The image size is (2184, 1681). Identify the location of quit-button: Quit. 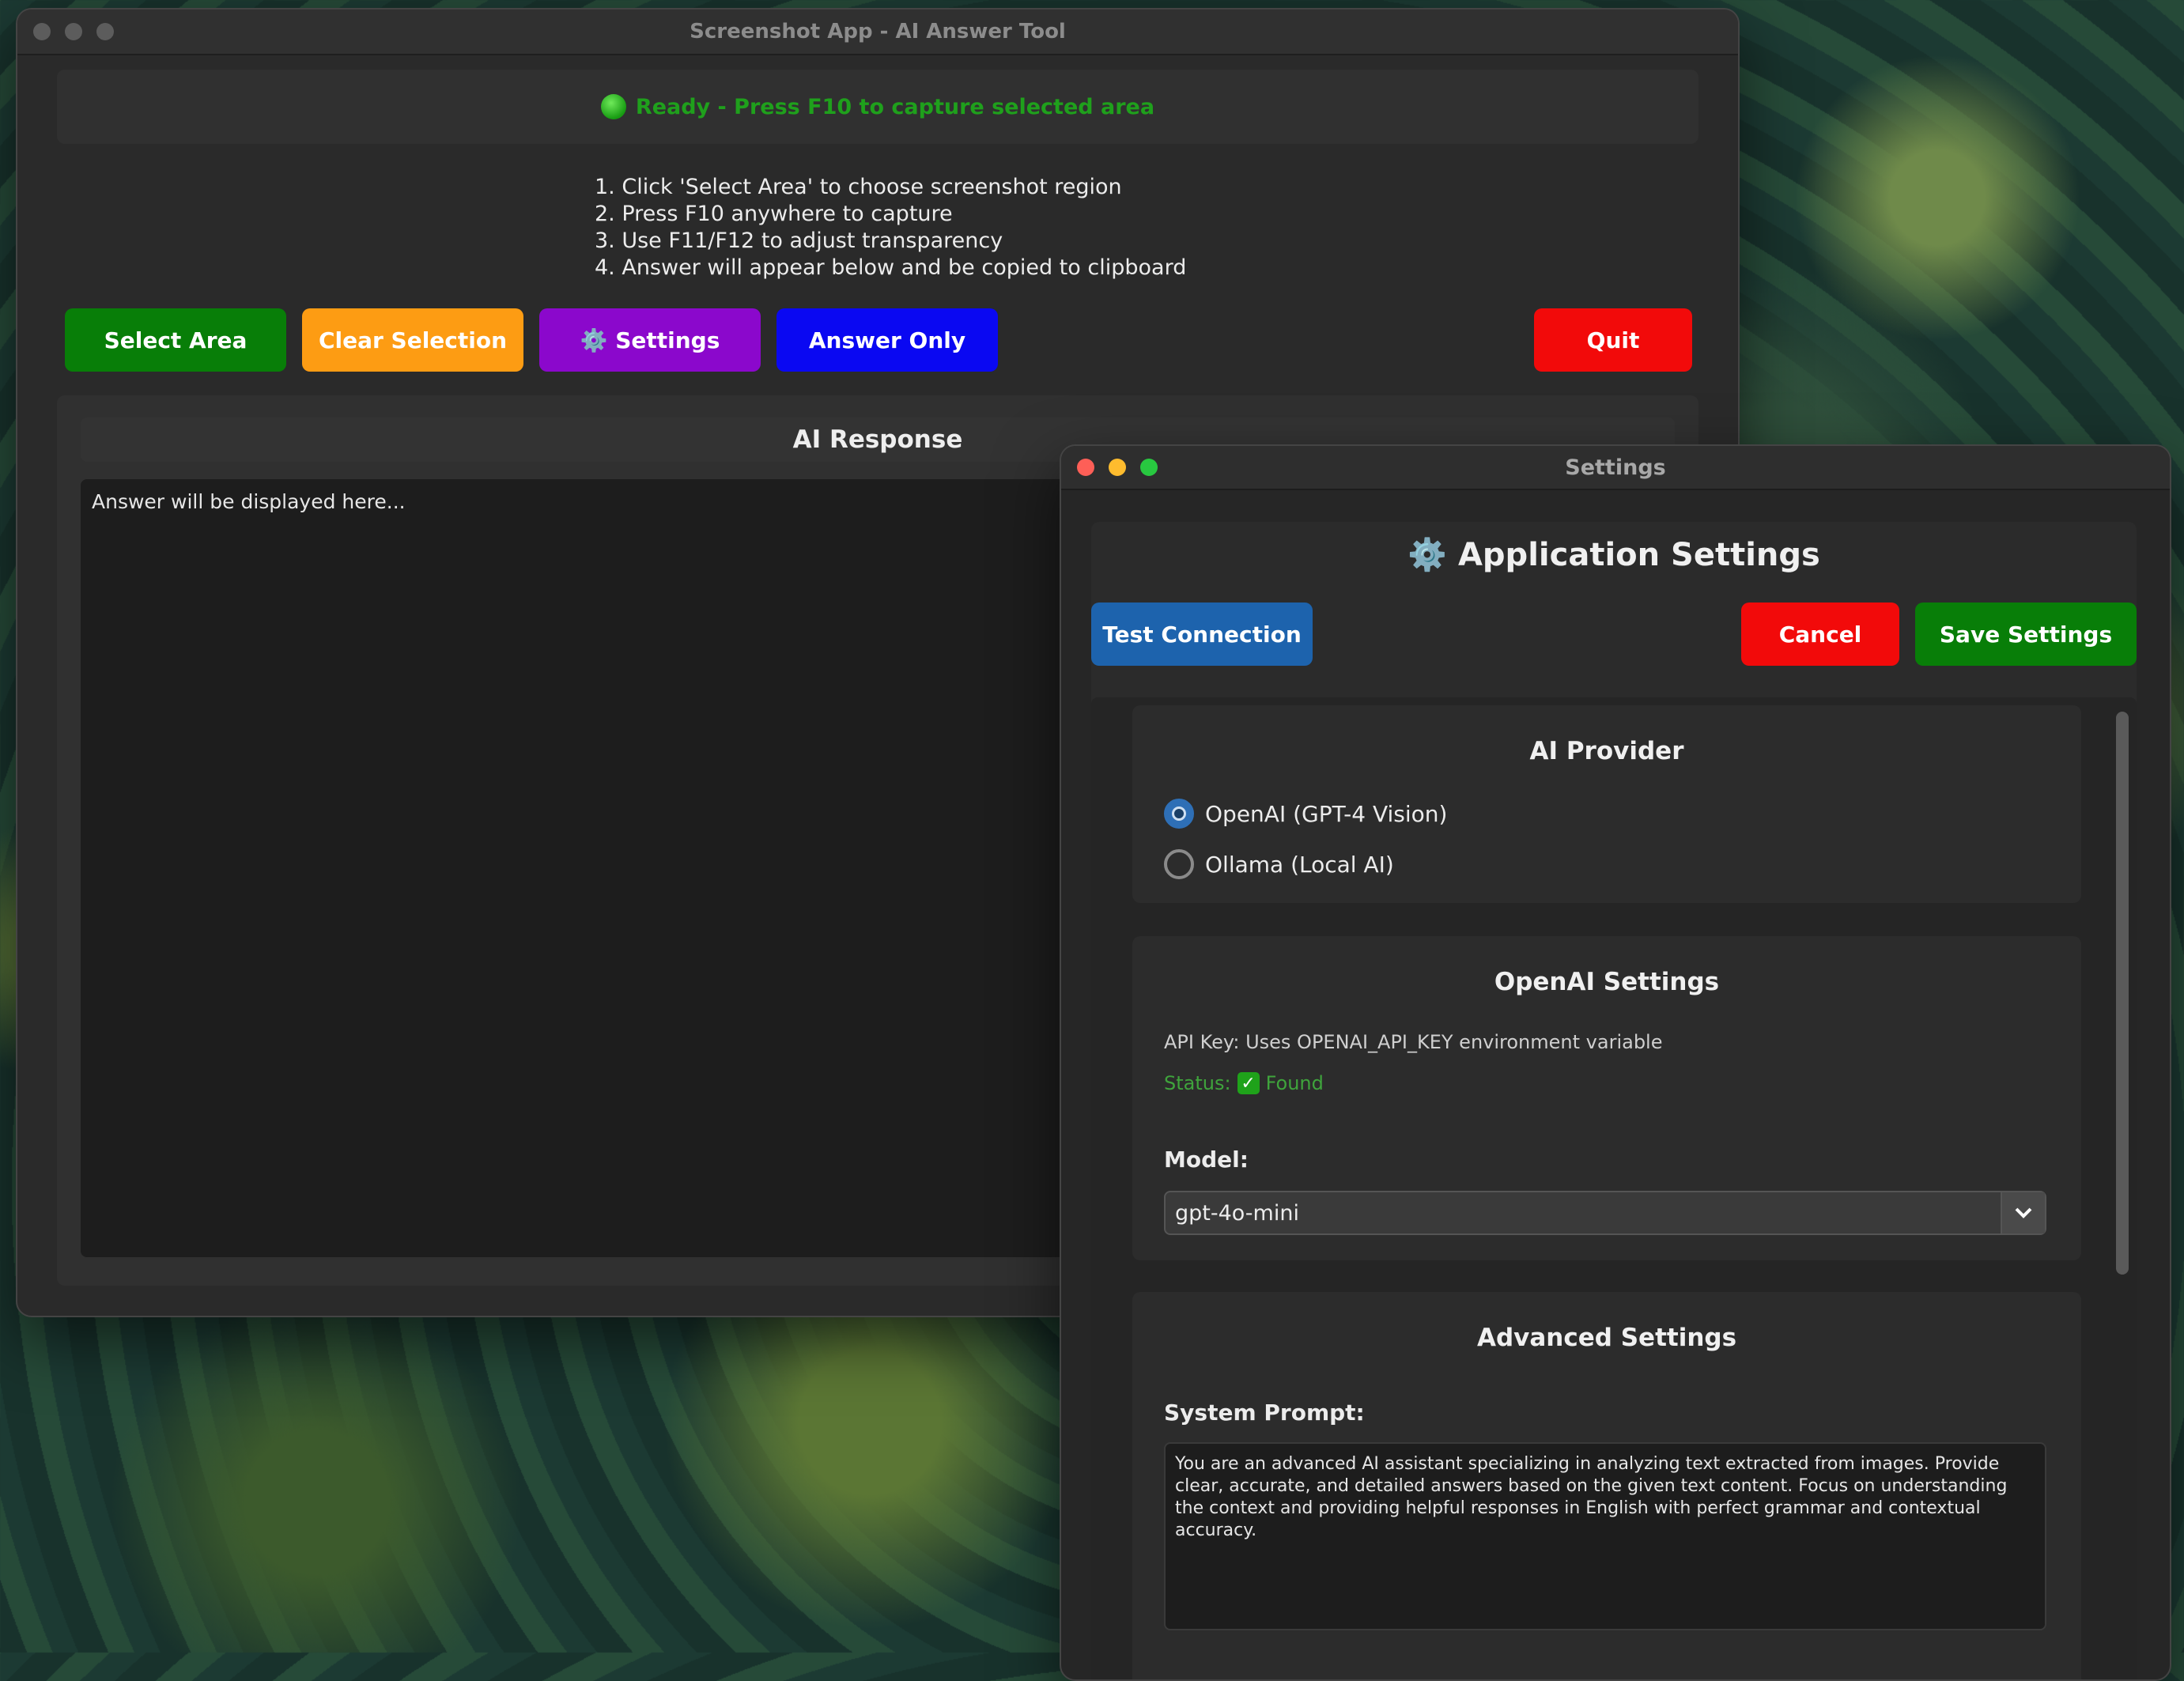
(1613, 340).